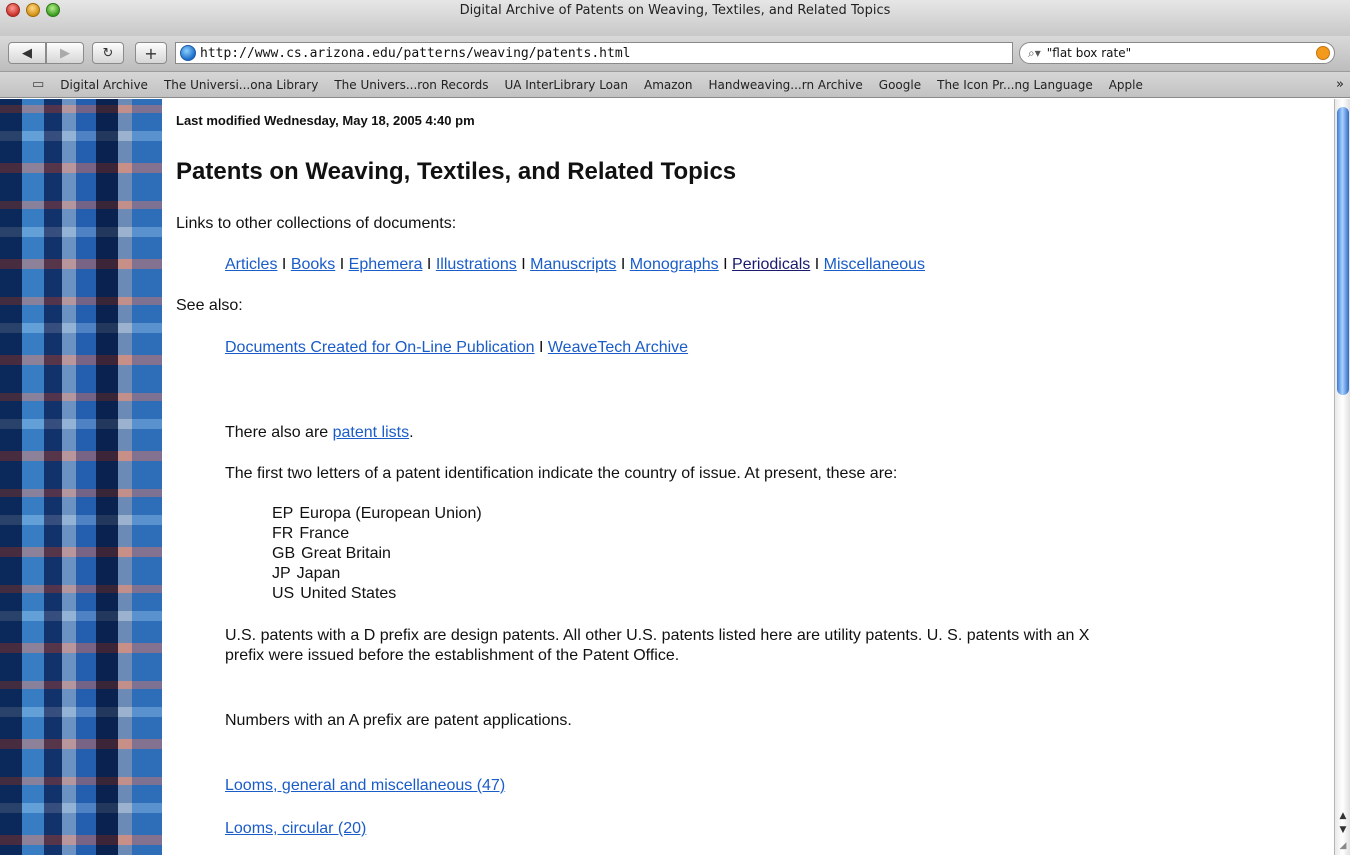  I want to click on link-miscellaneous: Miscellaneous, so click(874, 264).